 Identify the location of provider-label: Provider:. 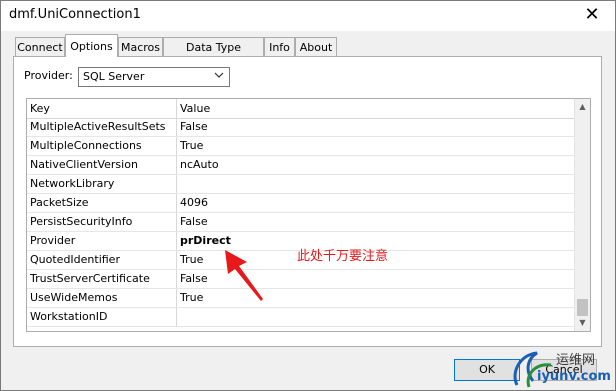
(48, 75).